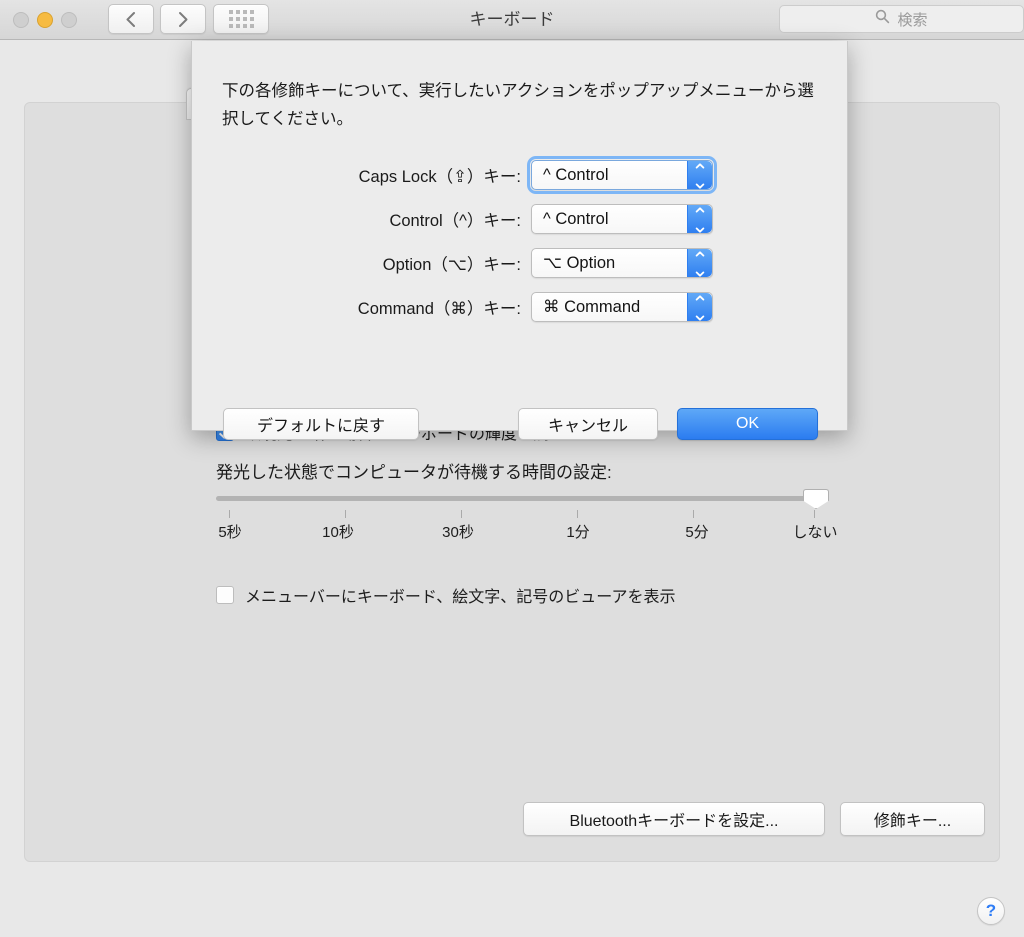  Describe the element at coordinates (912, 20) in the screenshot. I see `search-placeholder: 検索` at that location.